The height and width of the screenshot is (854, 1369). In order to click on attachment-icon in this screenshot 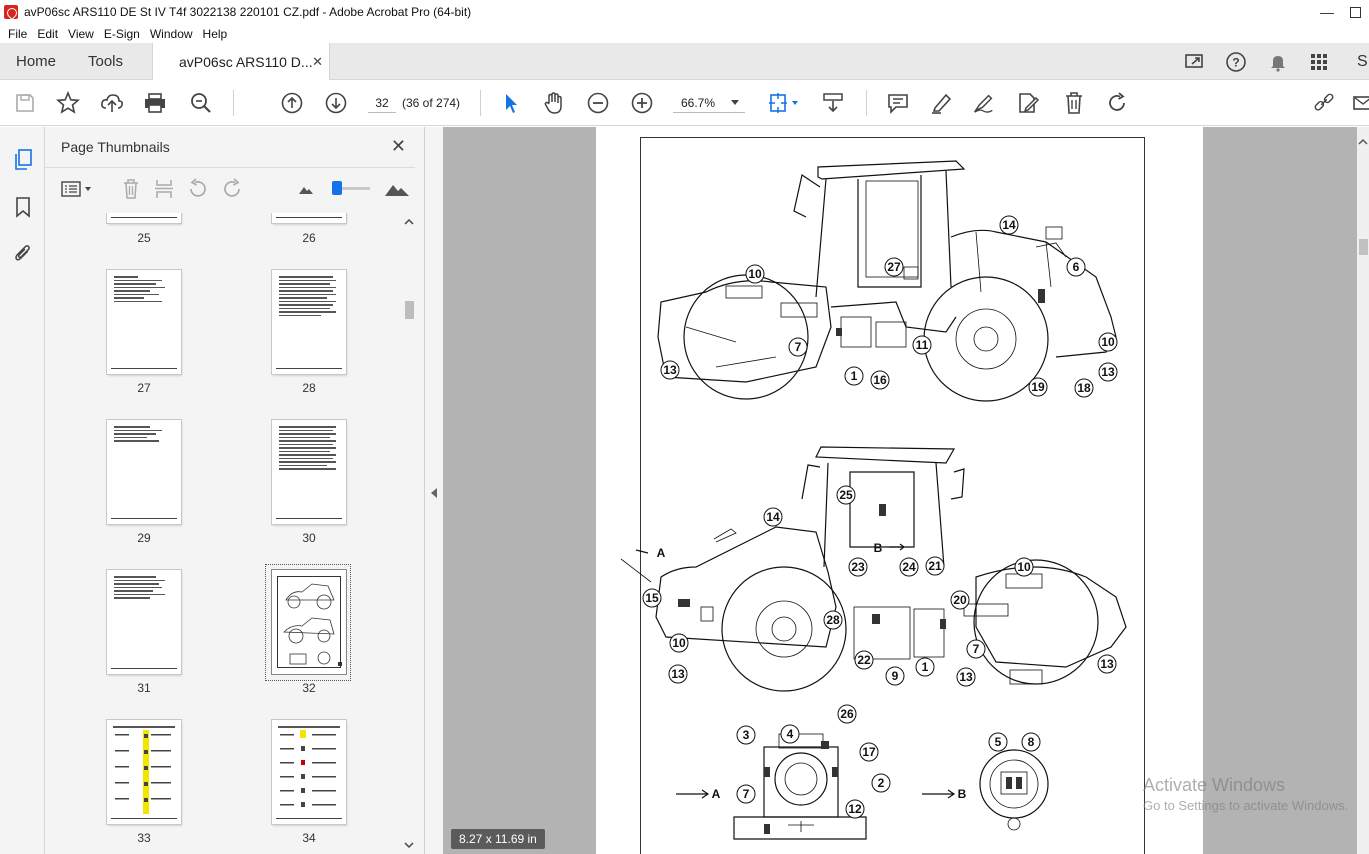, I will do `click(23, 253)`.